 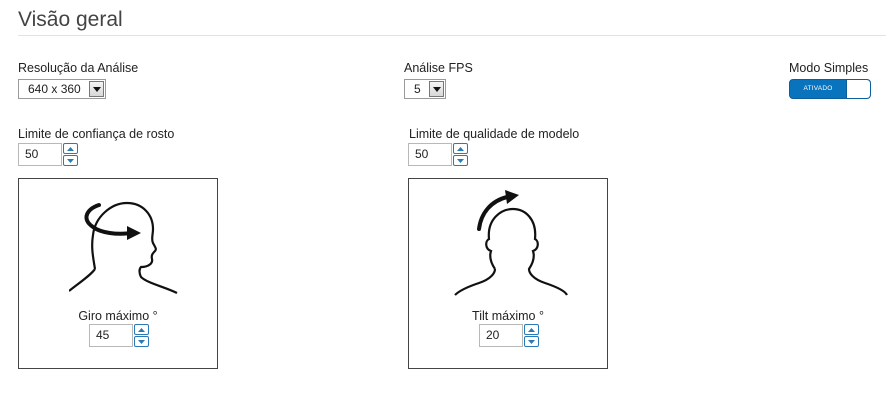 What do you see at coordinates (123, 247) in the screenshot?
I see `head-rotation-icon` at bounding box center [123, 247].